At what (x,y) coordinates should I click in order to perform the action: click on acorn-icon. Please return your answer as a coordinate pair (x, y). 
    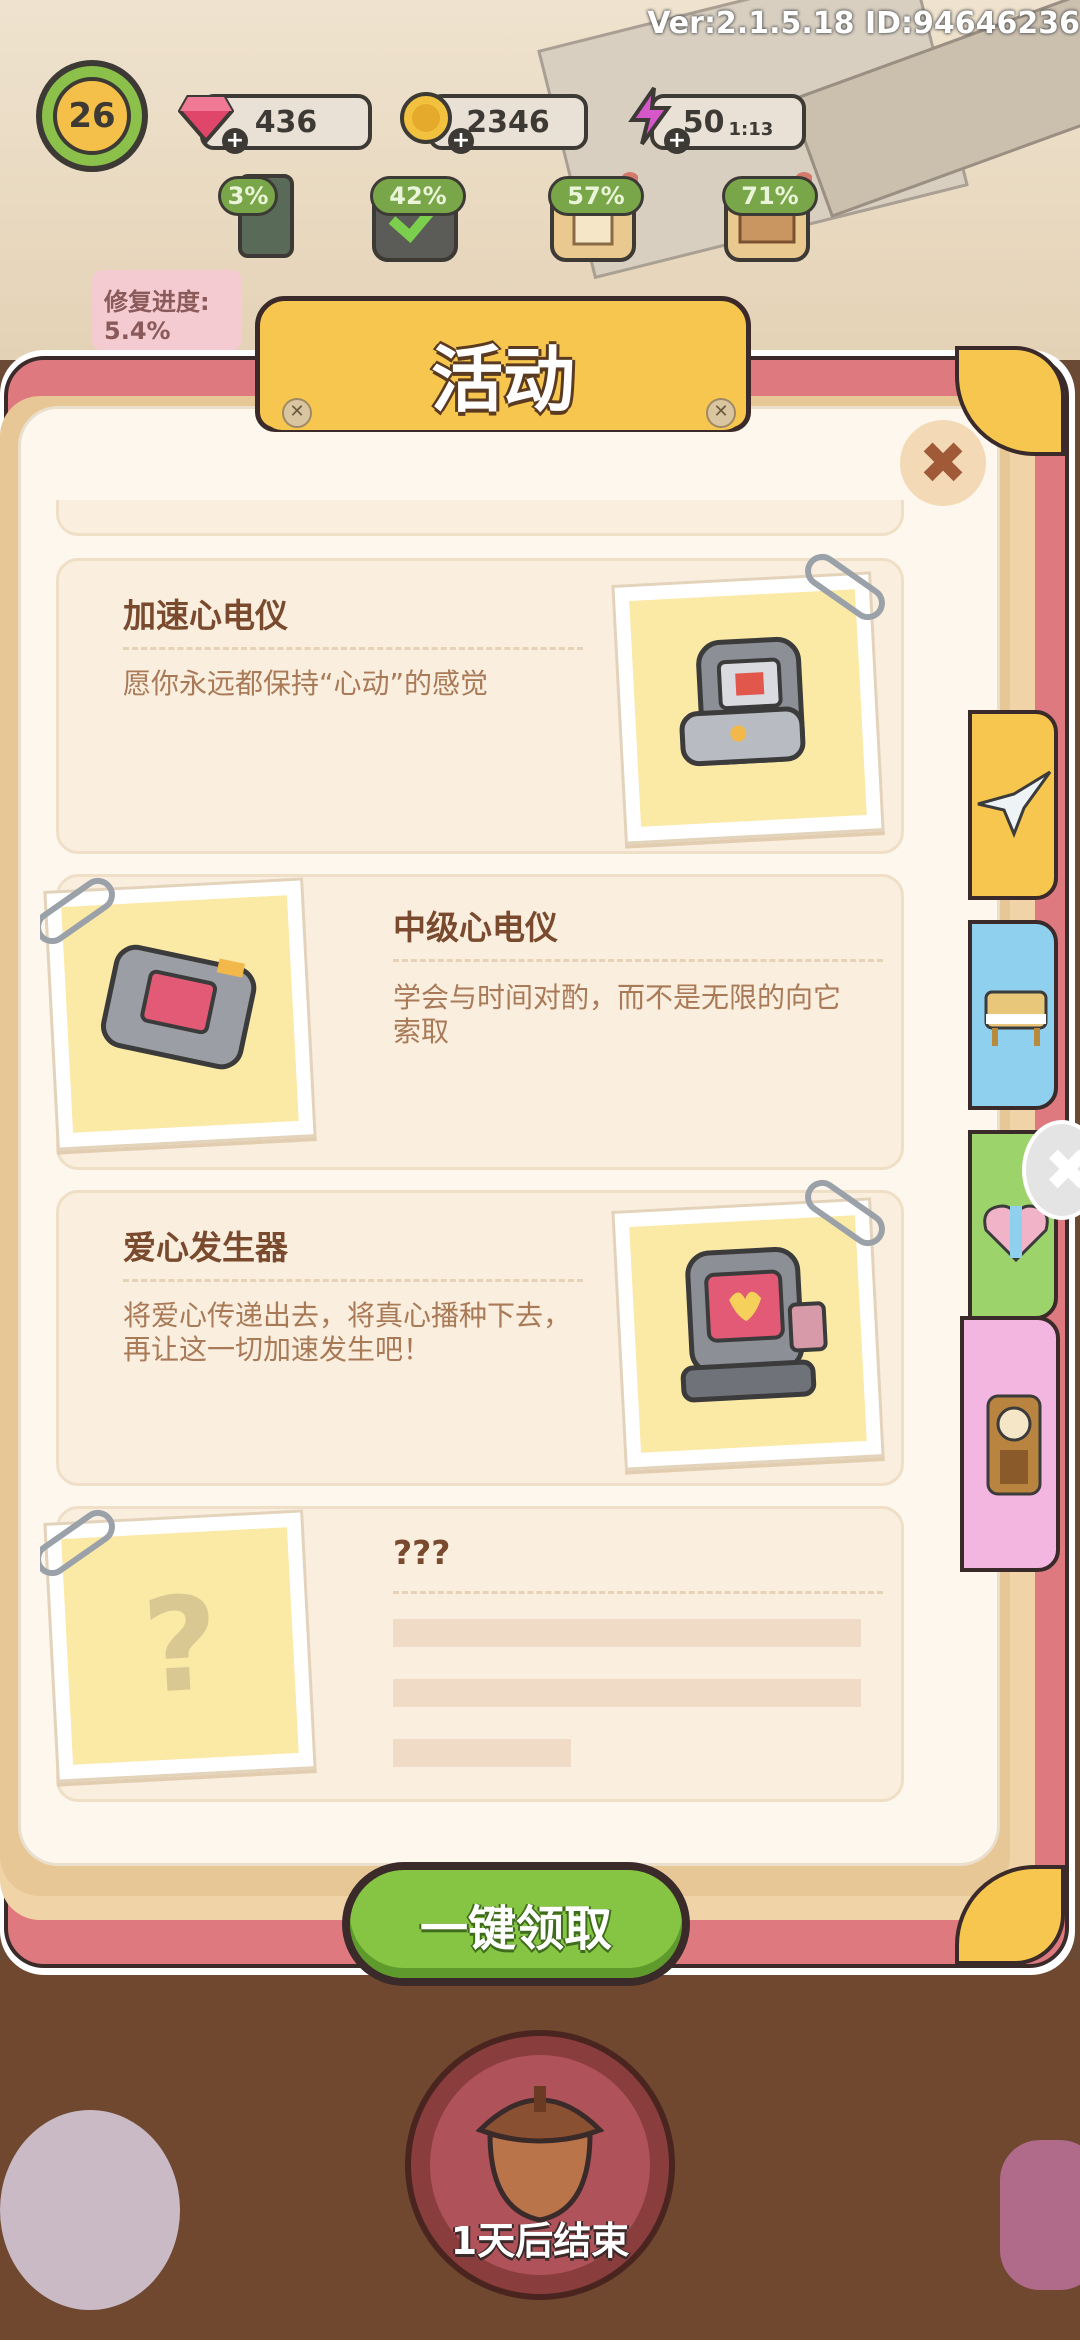
    Looking at the image, I should click on (540, 2154).